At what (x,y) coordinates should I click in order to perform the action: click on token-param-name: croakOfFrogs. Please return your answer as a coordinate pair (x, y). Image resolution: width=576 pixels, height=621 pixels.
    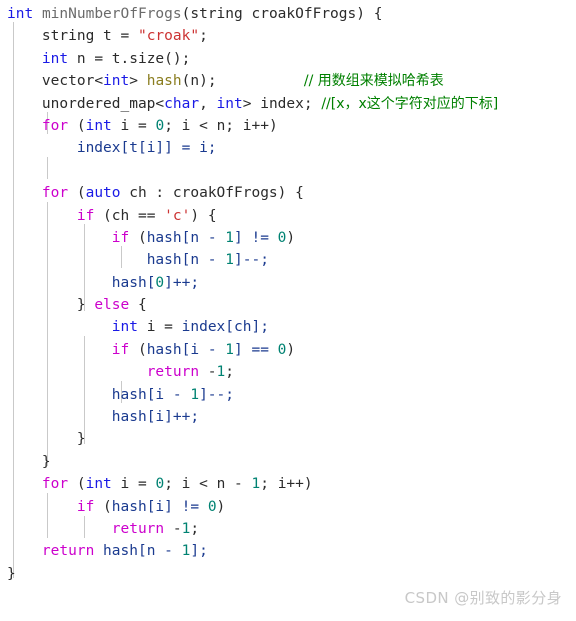
    Looking at the image, I should click on (299, 14).